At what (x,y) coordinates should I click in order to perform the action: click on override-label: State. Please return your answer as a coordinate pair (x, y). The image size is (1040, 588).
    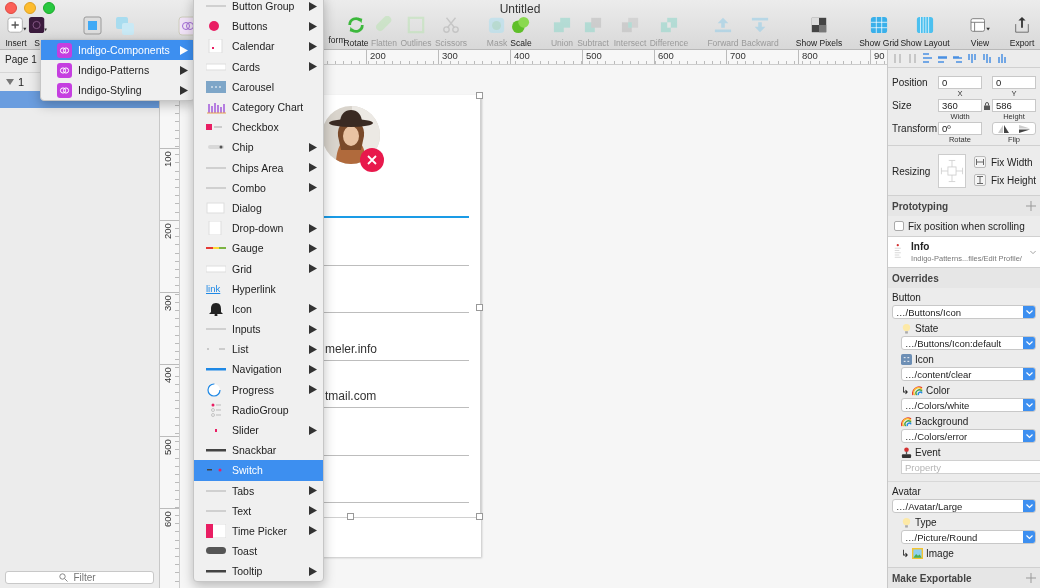
    Looking at the image, I should click on (927, 328).